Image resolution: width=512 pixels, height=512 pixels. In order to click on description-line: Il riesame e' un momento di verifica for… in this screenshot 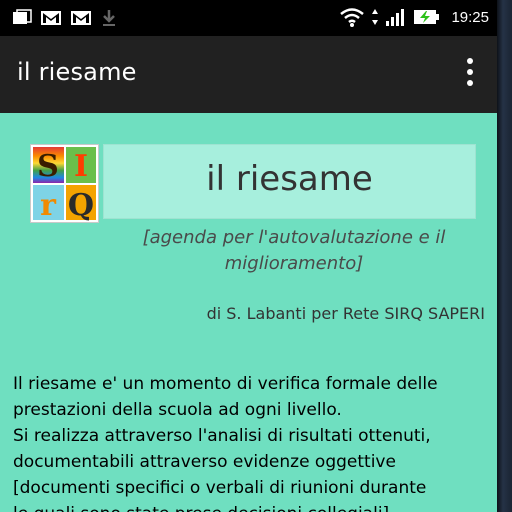, I will do `click(225, 384)`.